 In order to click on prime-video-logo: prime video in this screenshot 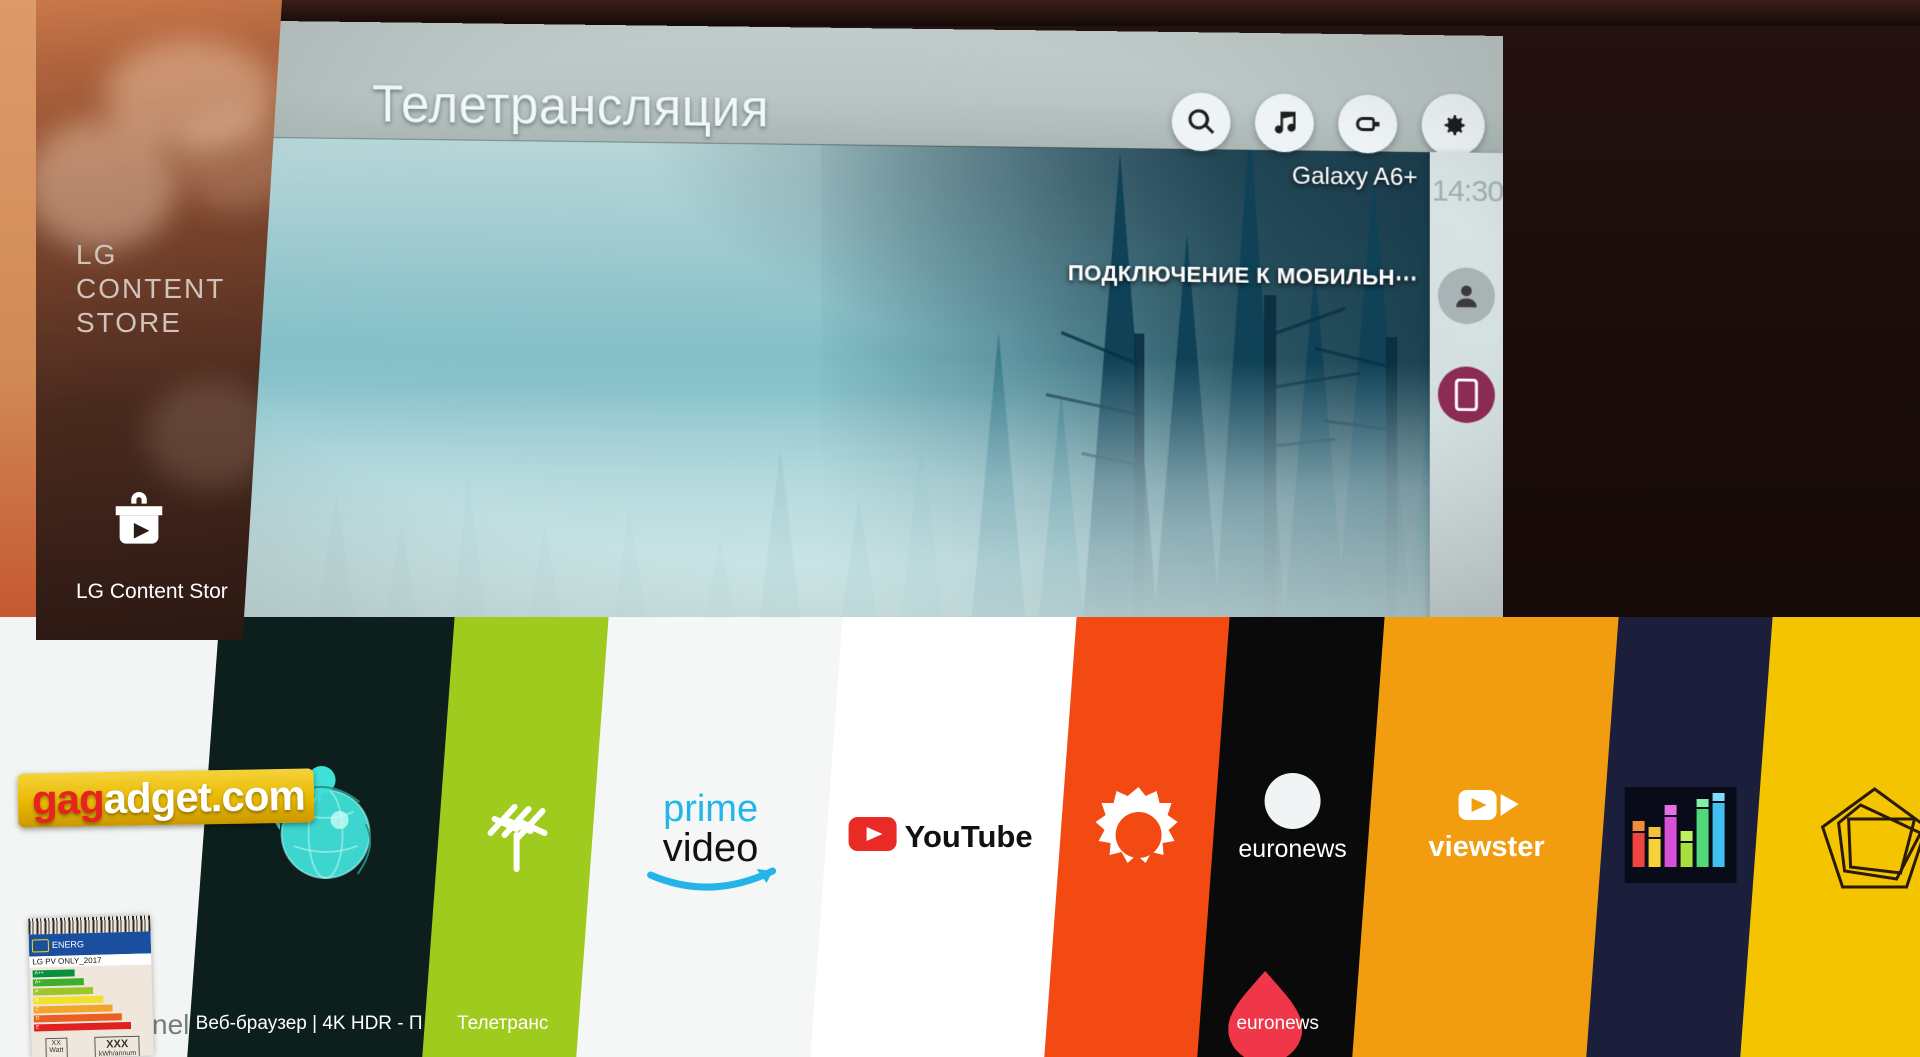, I will do `click(711, 835)`.